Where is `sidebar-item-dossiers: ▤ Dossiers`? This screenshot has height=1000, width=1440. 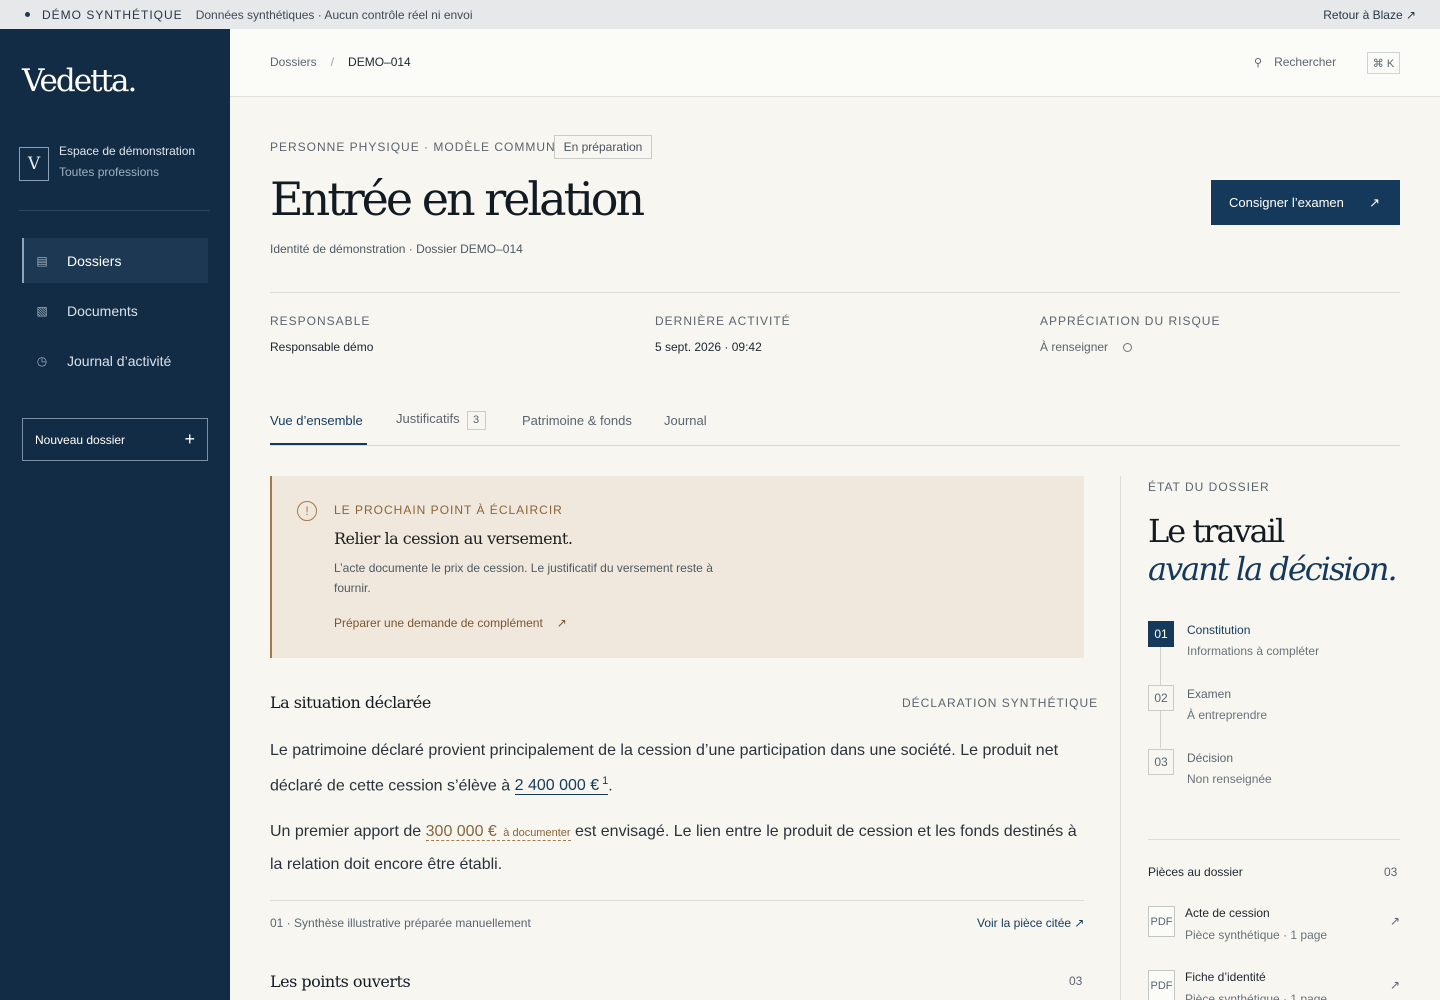
sidebar-item-dossiers: ▤ Dossiers is located at coordinates (115, 260).